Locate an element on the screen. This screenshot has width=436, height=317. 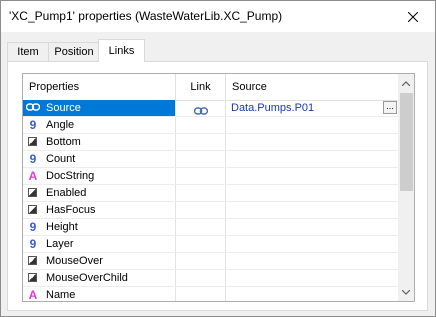
grid-header: Properties Link Source is located at coordinates (211, 87).